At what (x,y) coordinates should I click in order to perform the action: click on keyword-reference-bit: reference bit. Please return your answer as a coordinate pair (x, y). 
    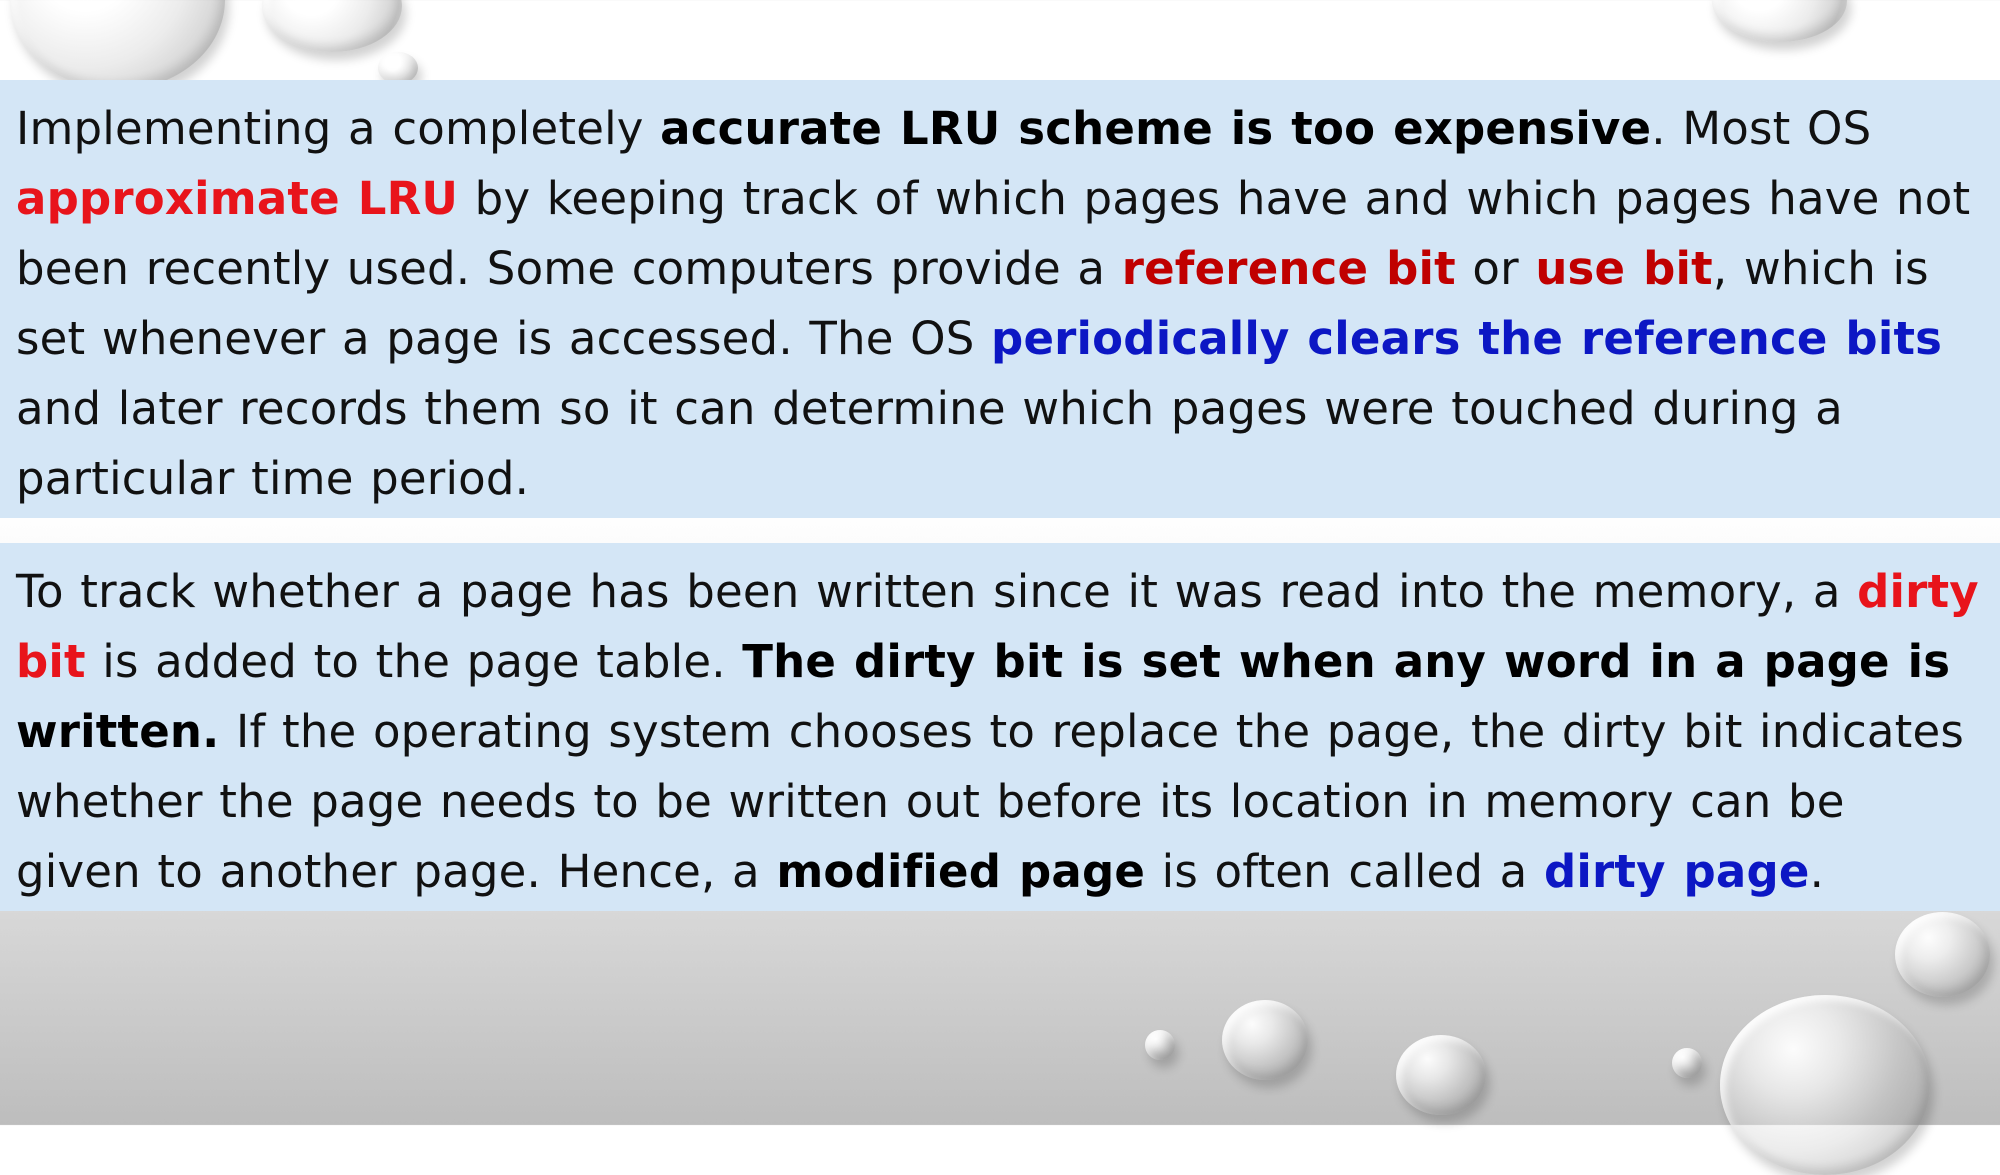
    Looking at the image, I should click on (1288, 268).